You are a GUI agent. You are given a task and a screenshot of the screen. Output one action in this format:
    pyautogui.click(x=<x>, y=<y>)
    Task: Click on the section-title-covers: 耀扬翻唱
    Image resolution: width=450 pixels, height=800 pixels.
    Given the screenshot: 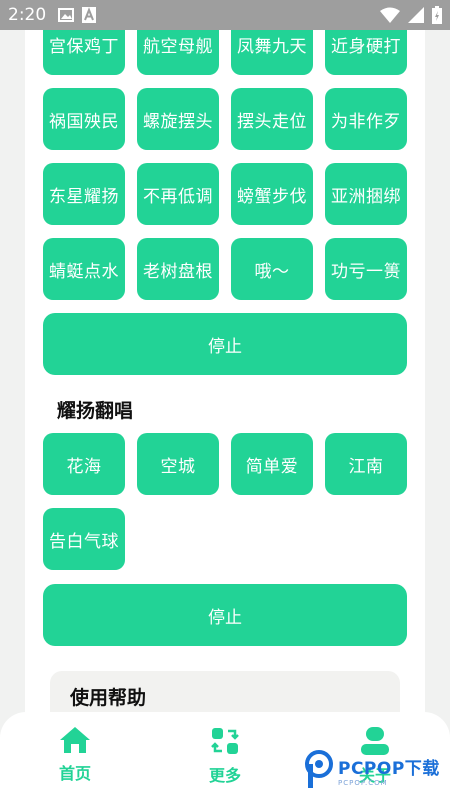 What is the action you would take?
    pyautogui.click(x=95, y=411)
    